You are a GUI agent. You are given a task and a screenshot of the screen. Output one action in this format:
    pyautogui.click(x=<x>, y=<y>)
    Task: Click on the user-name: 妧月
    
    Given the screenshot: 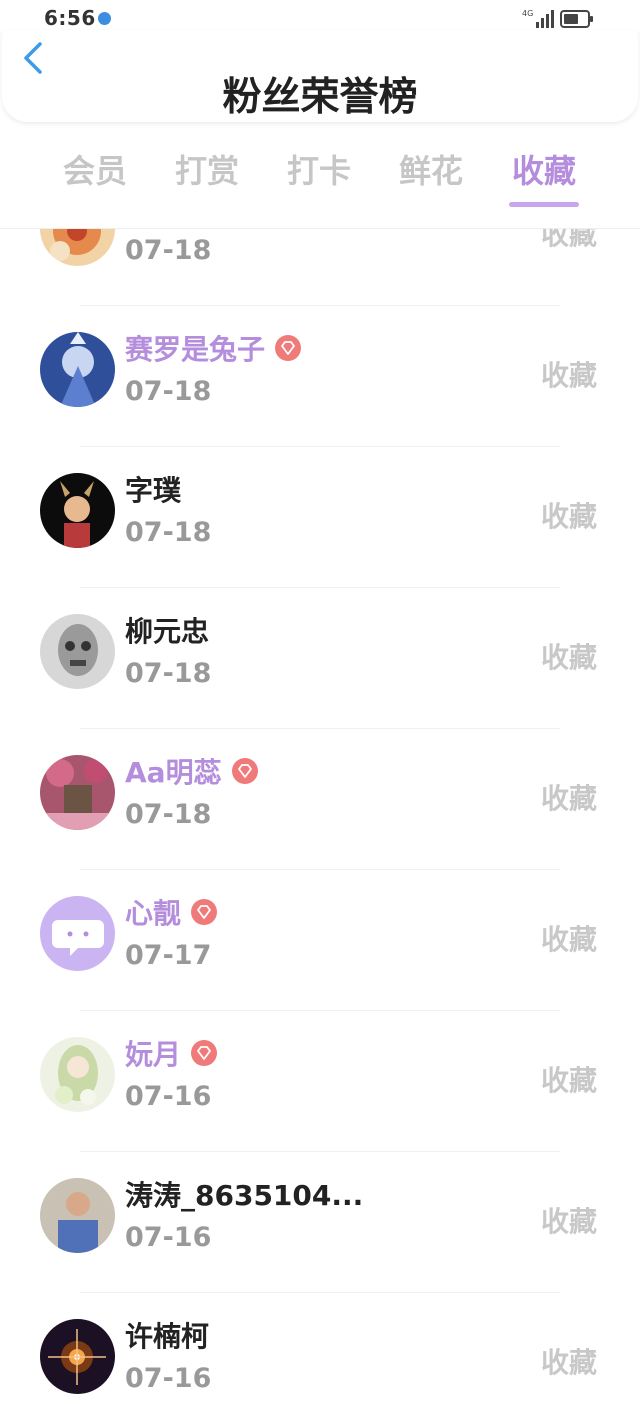 What is the action you would take?
    pyautogui.click(x=153, y=1054)
    